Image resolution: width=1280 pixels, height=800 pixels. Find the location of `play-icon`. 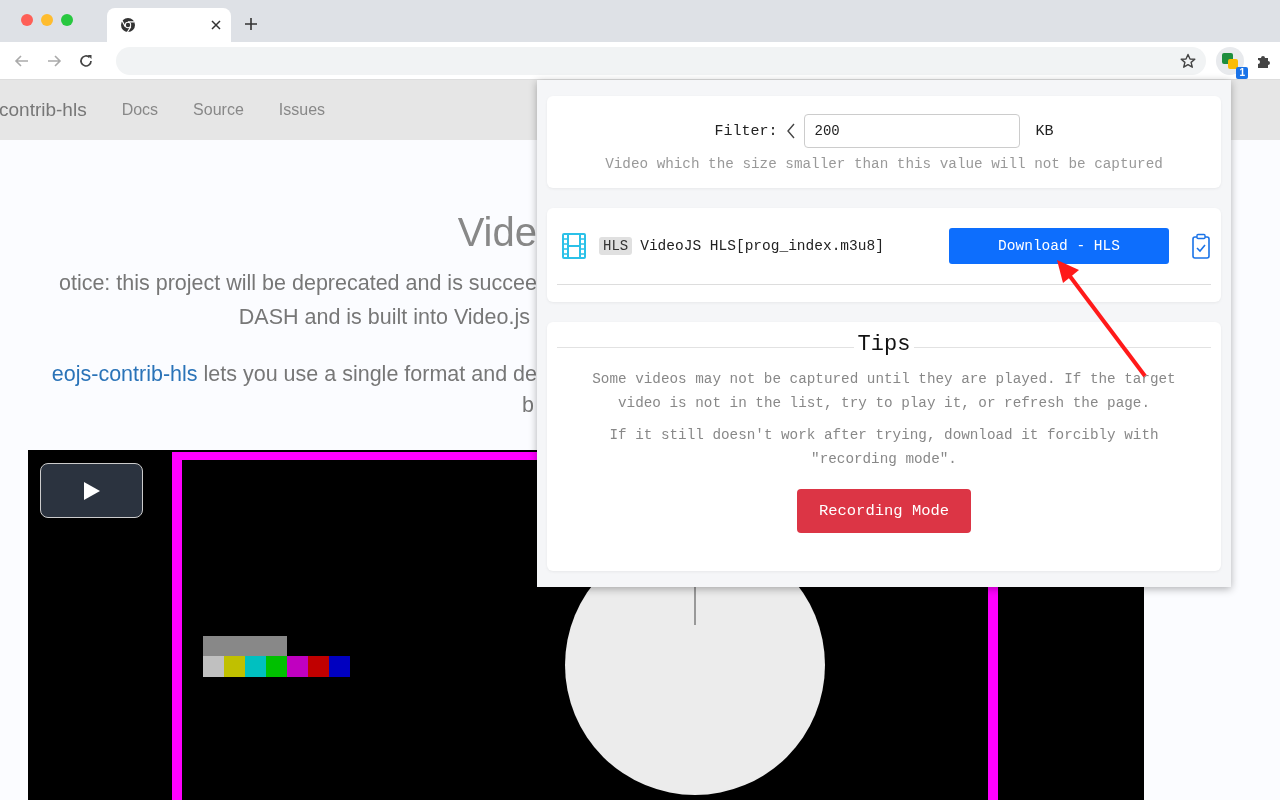

play-icon is located at coordinates (91, 490).